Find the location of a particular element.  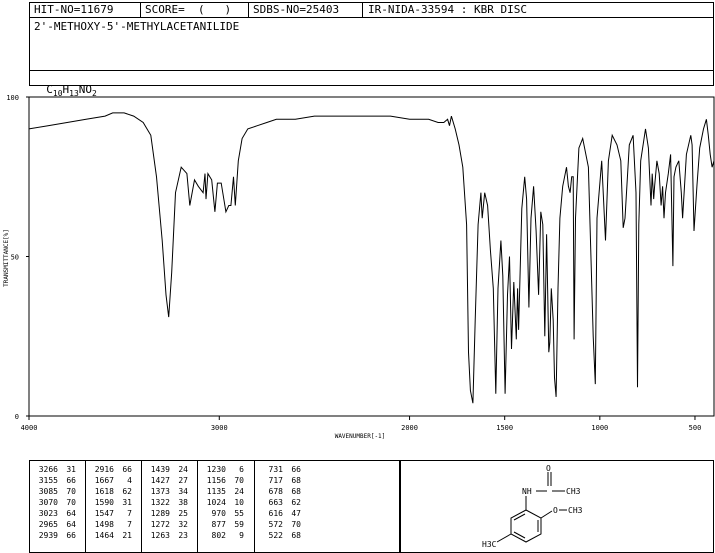

peak-wavenumber: 1322 is located at coordinates (160, 502).